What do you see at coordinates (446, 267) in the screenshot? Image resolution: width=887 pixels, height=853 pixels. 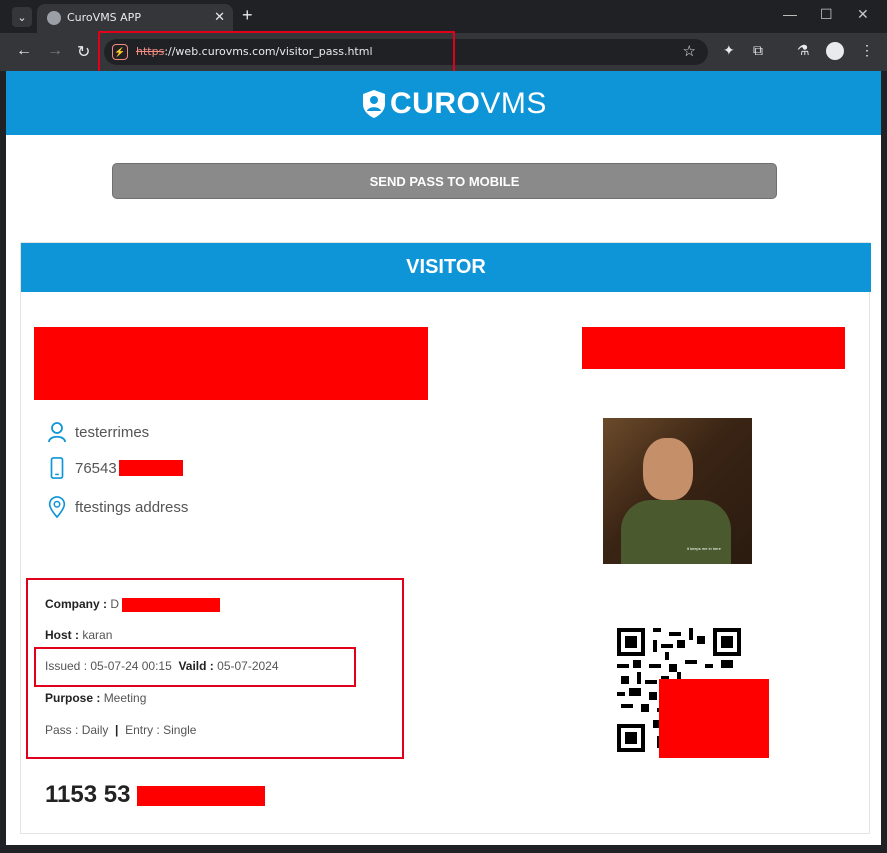 I see `pass-title: VISITOR` at bounding box center [446, 267].